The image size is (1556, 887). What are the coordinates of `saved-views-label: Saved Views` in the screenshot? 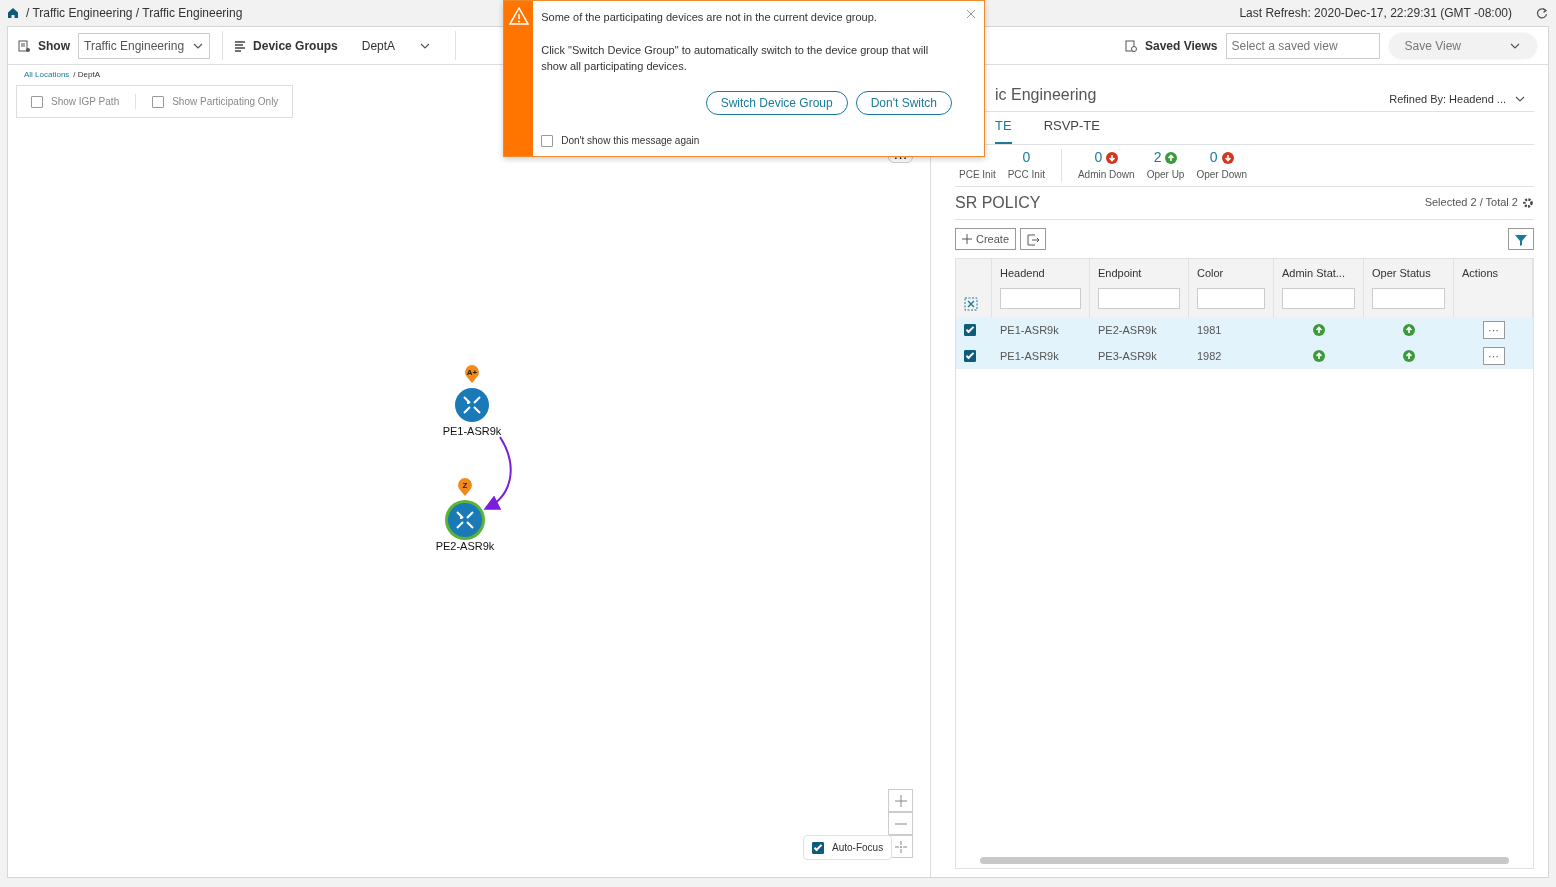 It's located at (1181, 46).